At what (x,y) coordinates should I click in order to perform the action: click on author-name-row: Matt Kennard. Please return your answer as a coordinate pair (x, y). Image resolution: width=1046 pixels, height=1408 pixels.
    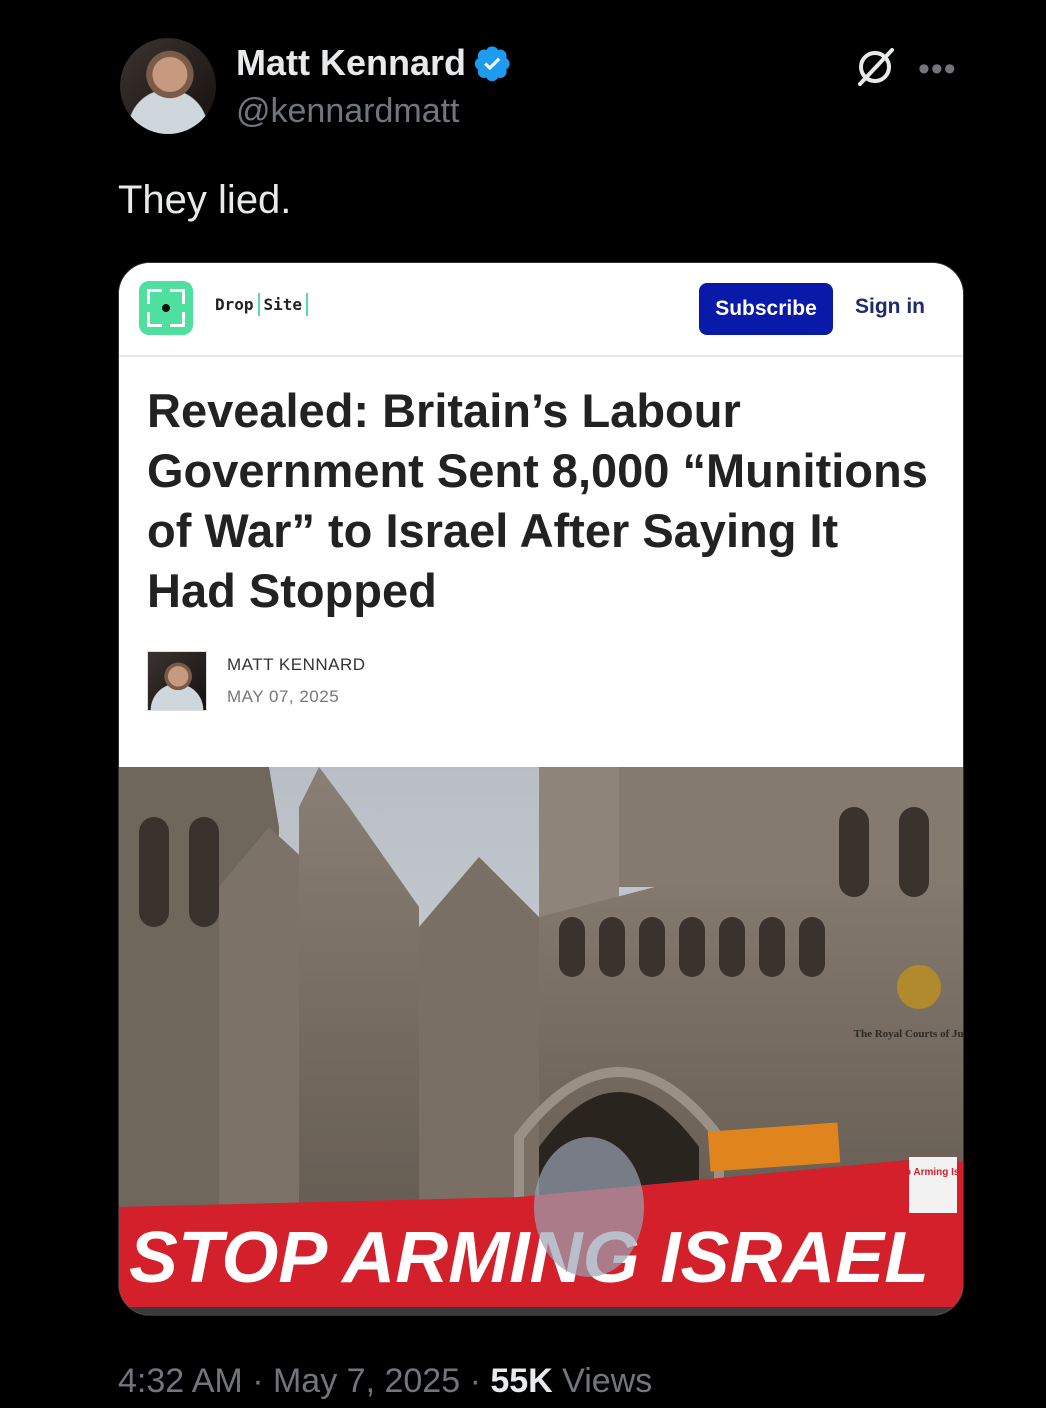
    Looking at the image, I should click on (374, 63).